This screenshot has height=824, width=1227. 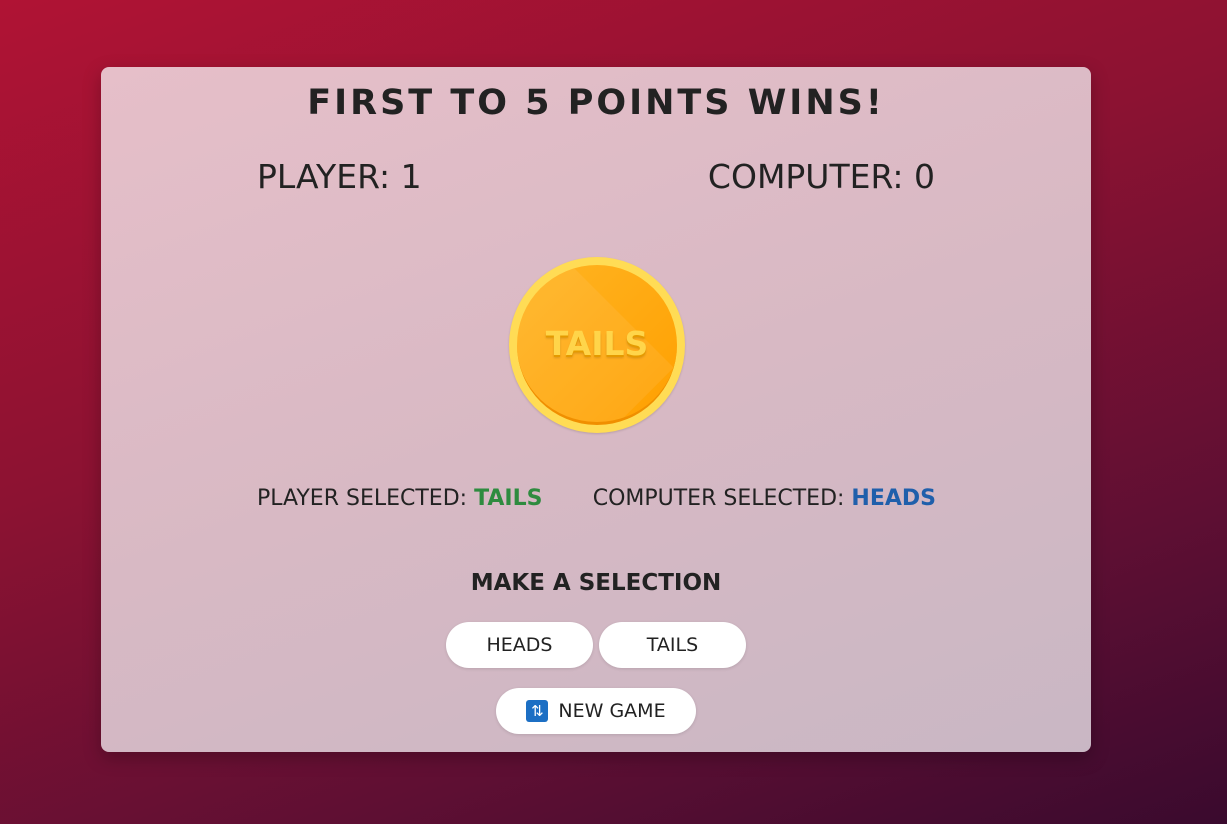 I want to click on coin-face: TAILS, so click(x=597, y=345).